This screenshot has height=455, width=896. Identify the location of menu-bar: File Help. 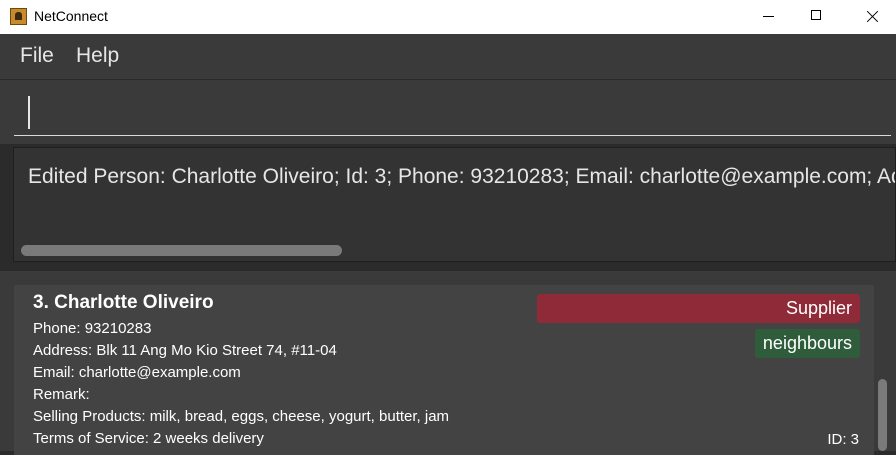
(448, 57).